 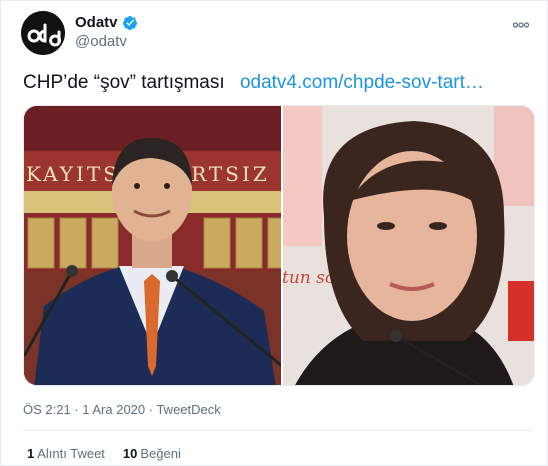 I want to click on quote-tweets-count: 1, so click(x=31, y=453).